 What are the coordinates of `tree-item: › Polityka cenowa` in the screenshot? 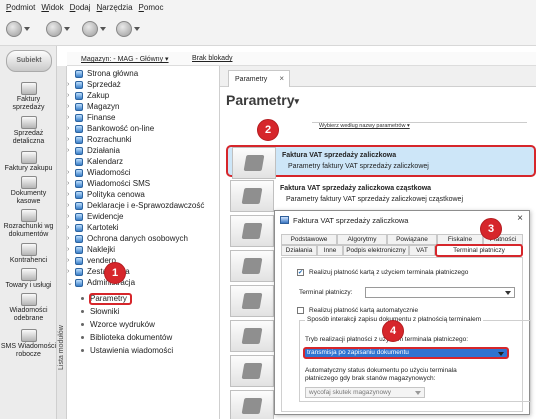 It's located at (106, 194).